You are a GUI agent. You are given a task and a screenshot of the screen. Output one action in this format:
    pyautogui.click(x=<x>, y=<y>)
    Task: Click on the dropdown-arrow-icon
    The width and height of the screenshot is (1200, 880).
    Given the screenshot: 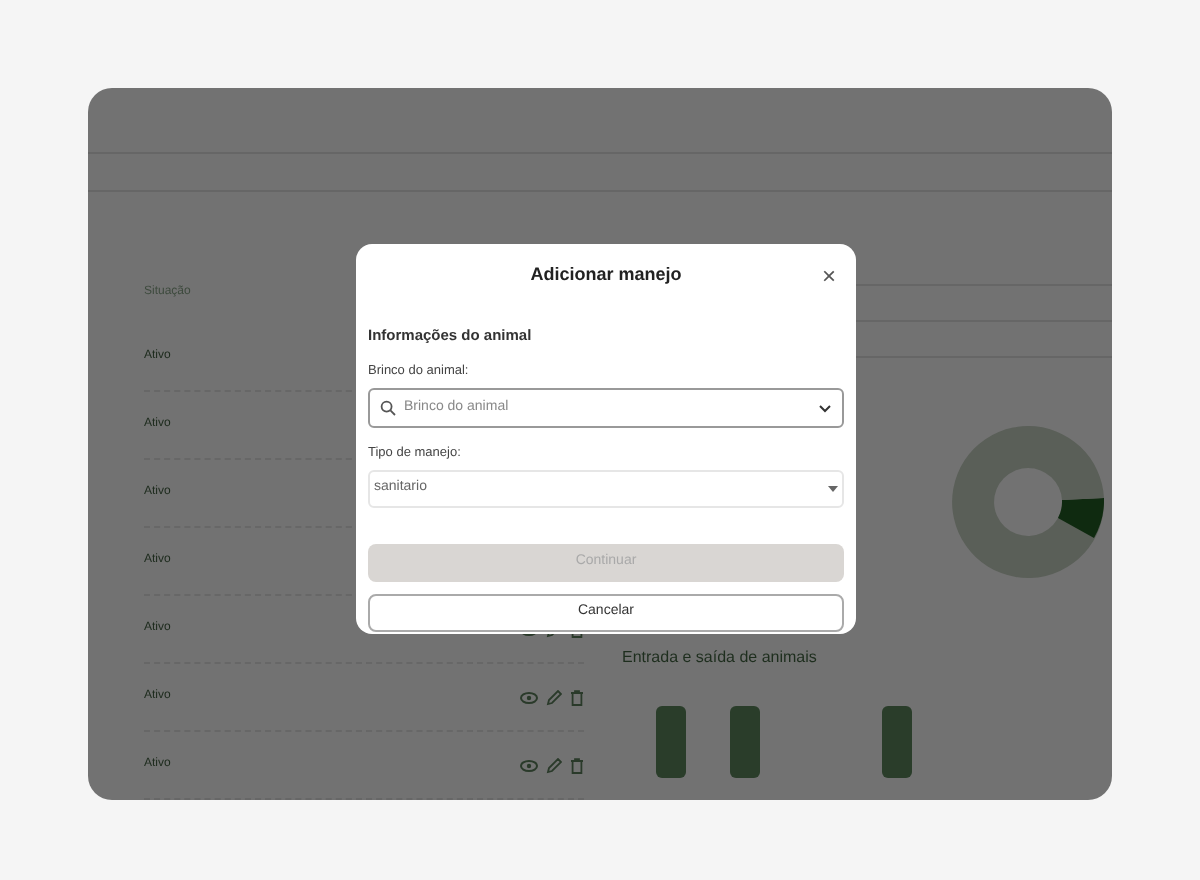 What is the action you would take?
    pyautogui.click(x=833, y=488)
    